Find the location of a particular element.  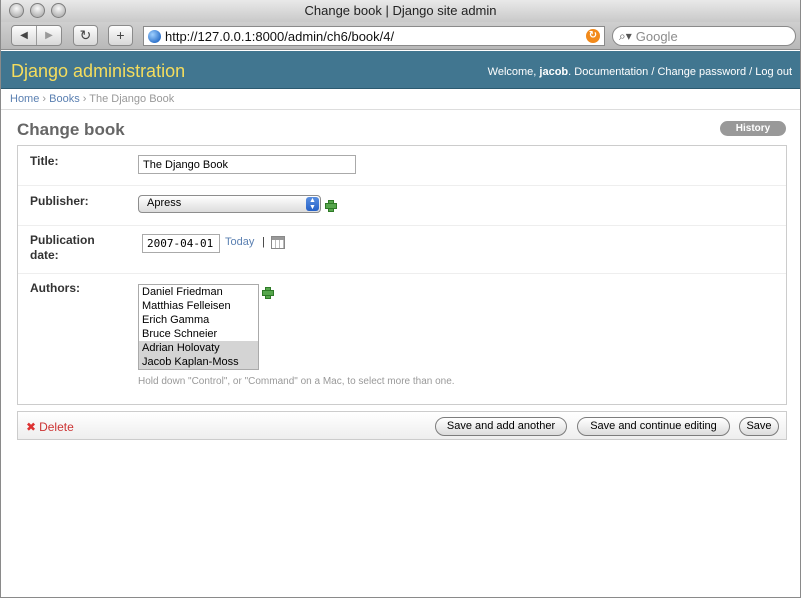

publisher-select: Apress ▲ ▼ is located at coordinates (229, 204).